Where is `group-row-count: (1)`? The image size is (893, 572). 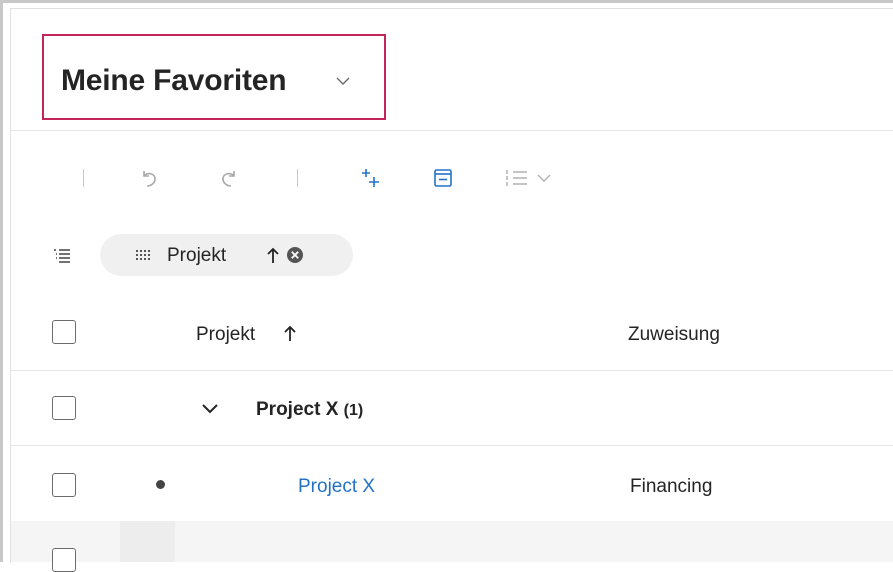
group-row-count: (1) is located at coordinates (353, 410).